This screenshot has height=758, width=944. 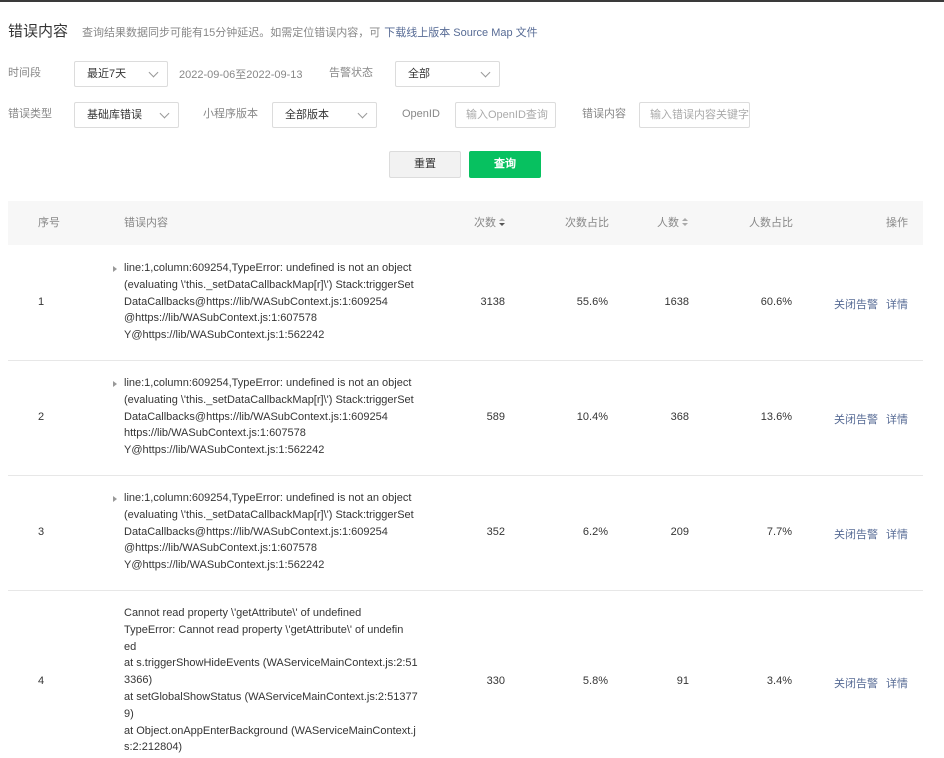 What do you see at coordinates (587, 223) in the screenshot?
I see `header-count-ratio: 次数占比` at bounding box center [587, 223].